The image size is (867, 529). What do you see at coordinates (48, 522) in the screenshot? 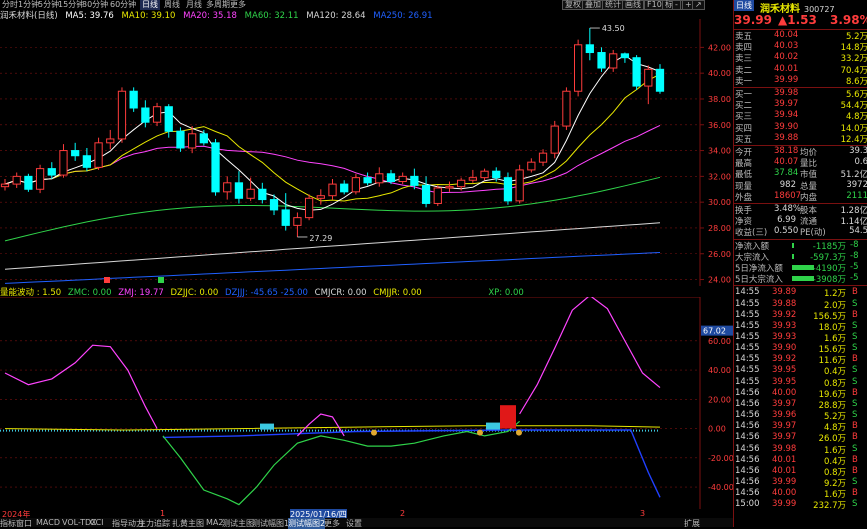
I see `indicator-tab-2: MACD` at bounding box center [48, 522].